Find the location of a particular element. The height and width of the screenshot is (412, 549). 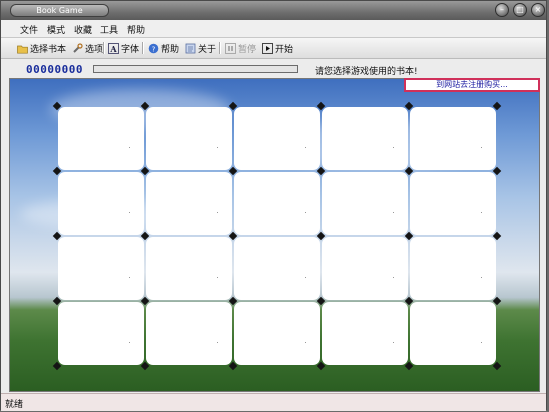

font-button: A 字体 is located at coordinates (123, 48).